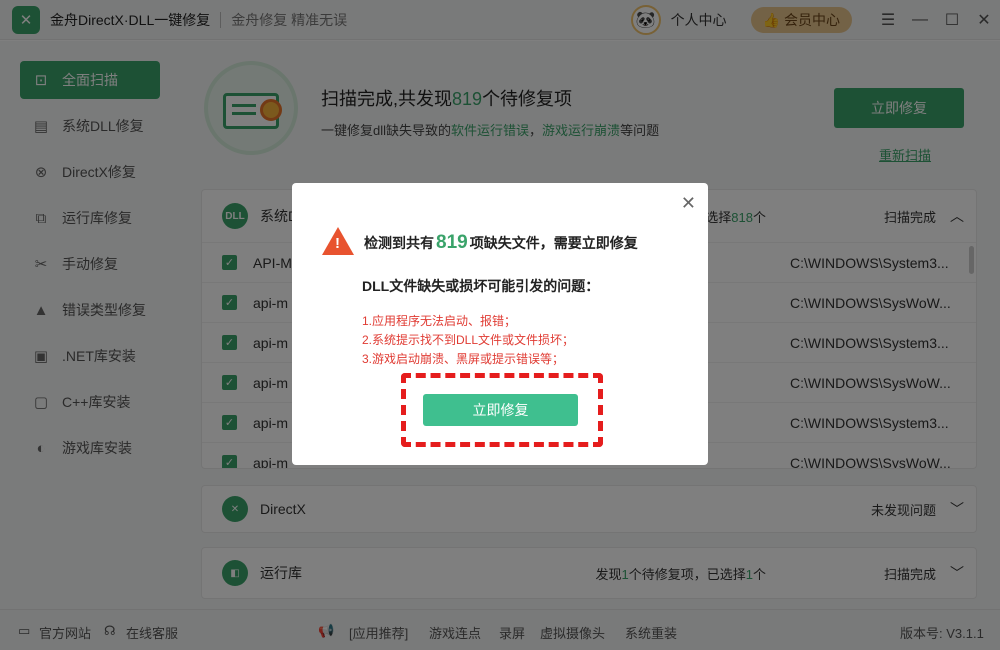 This screenshot has width=1000, height=650. What do you see at coordinates (468, 340) in the screenshot?
I see `issue-item: 2.系统提示找不到DLL文件或文件损坏；` at bounding box center [468, 340].